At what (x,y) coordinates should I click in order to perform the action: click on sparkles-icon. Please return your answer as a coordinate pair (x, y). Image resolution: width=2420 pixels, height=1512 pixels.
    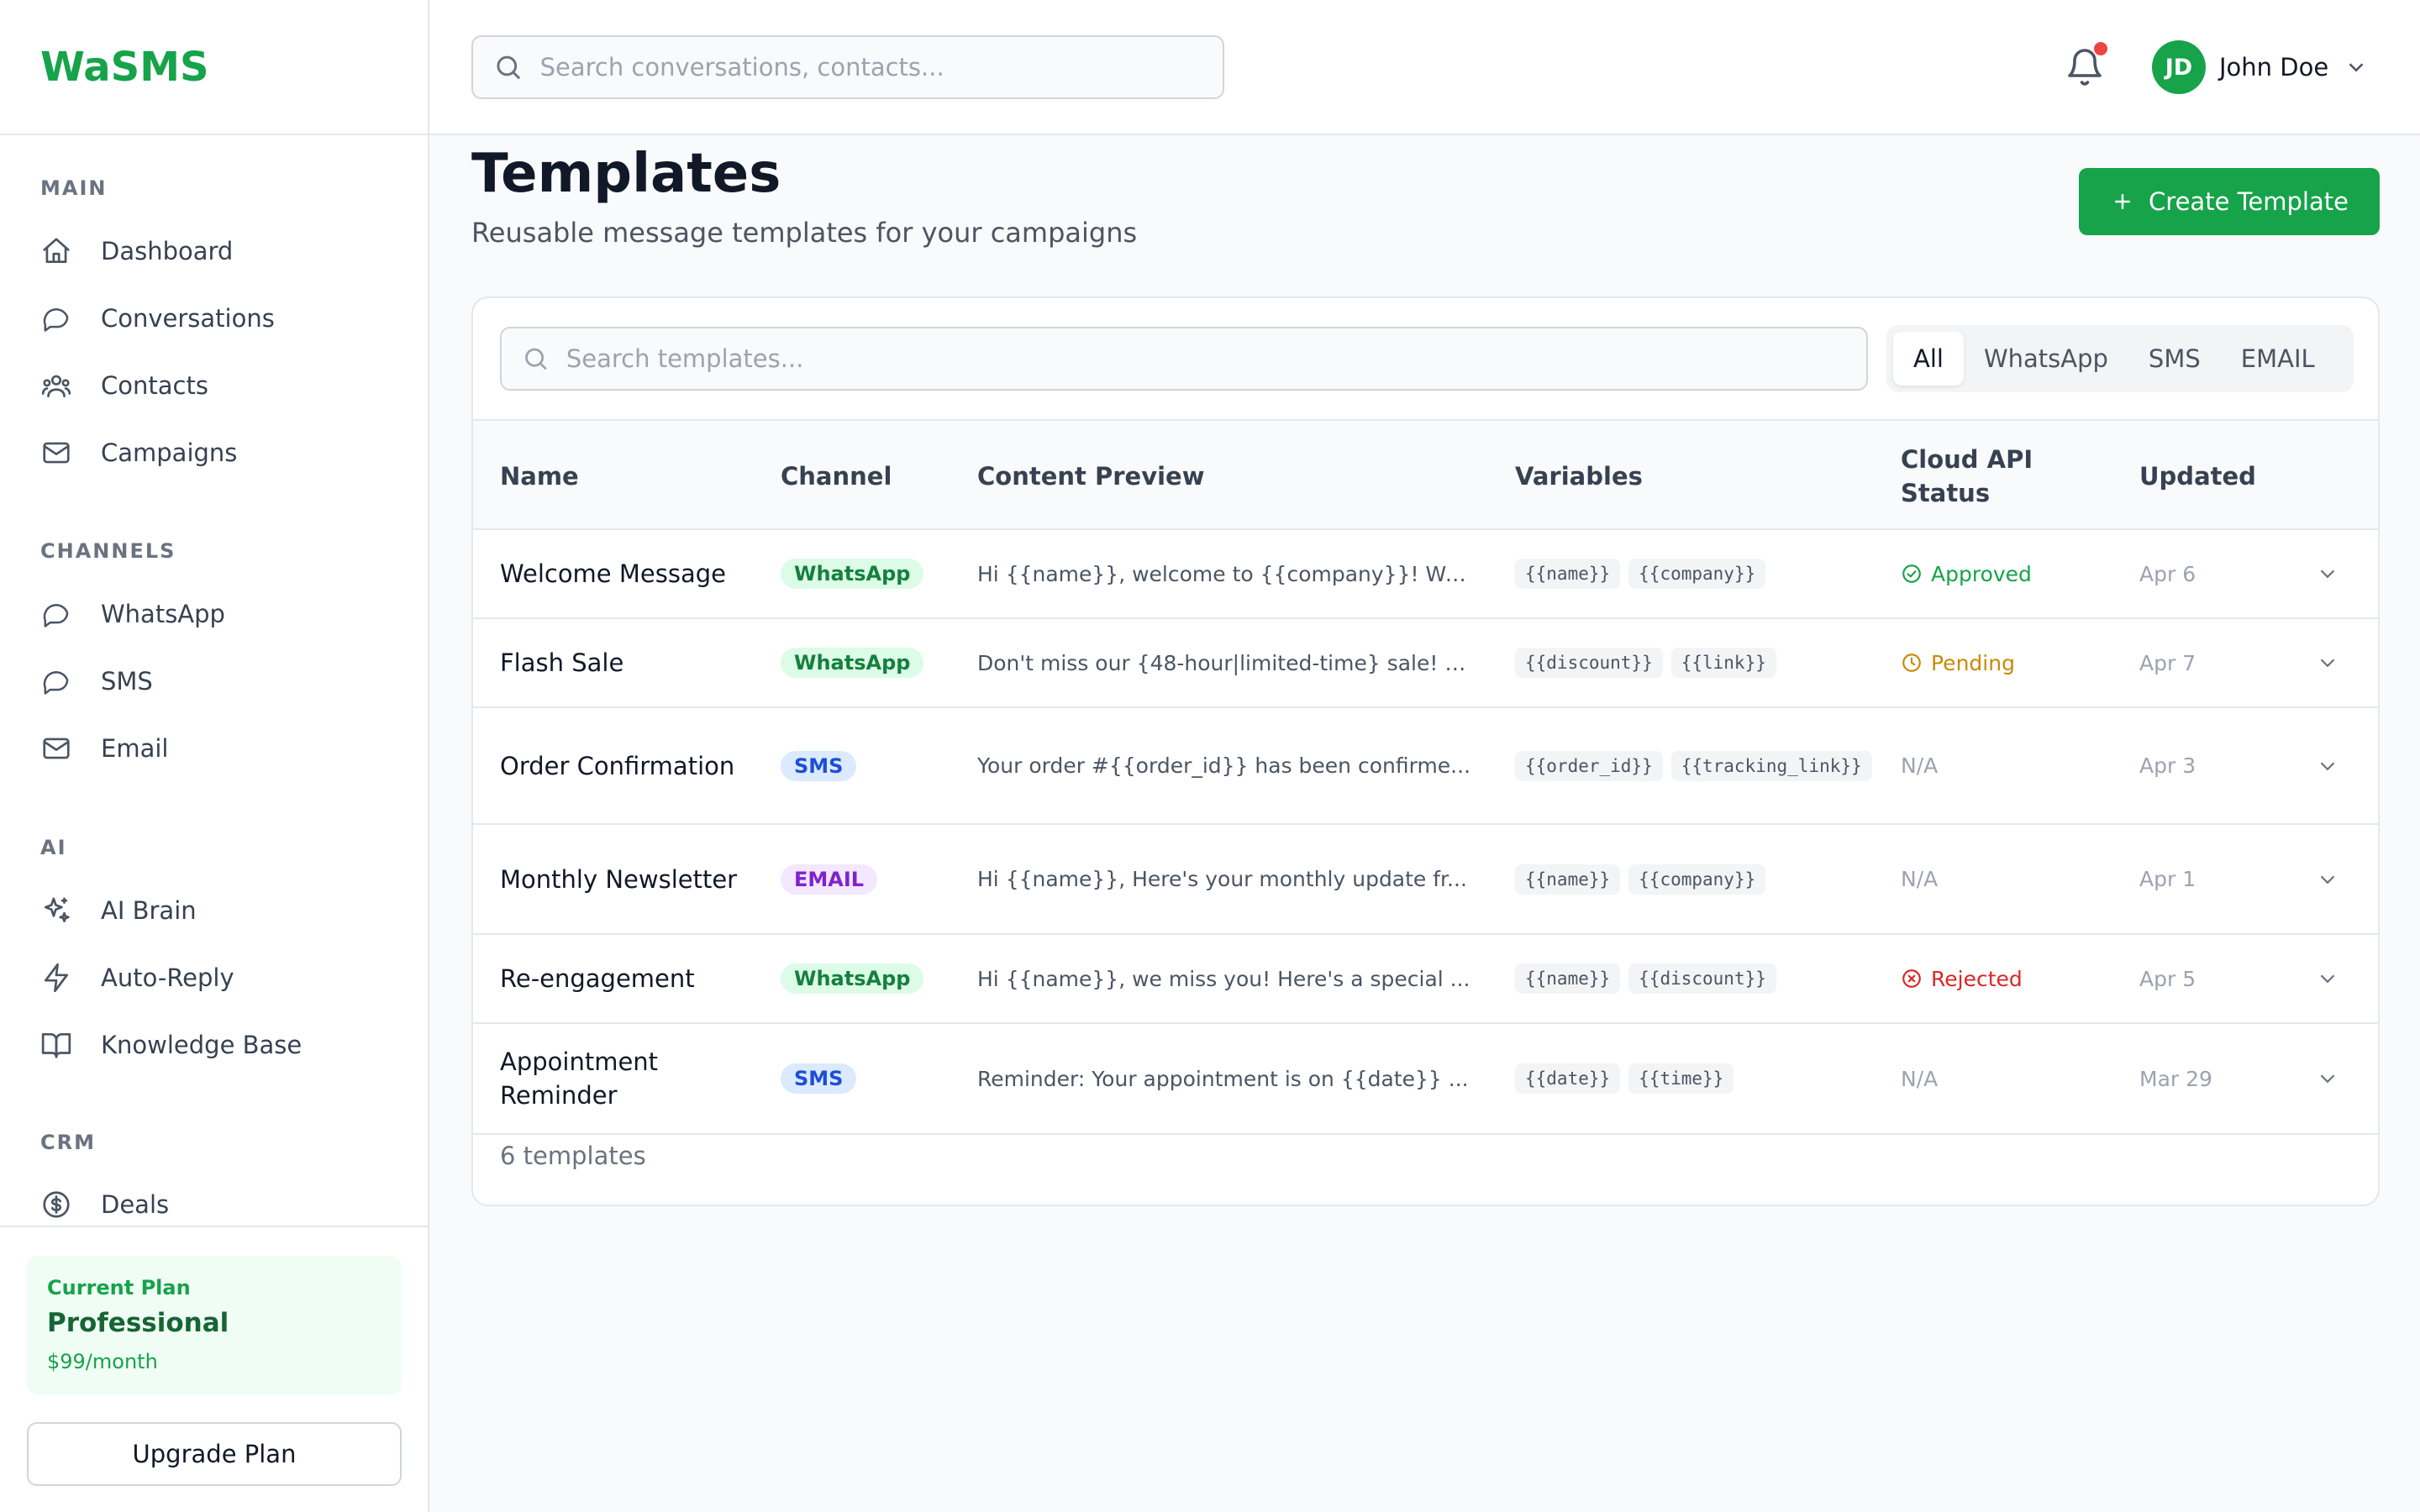
    Looking at the image, I should click on (57, 910).